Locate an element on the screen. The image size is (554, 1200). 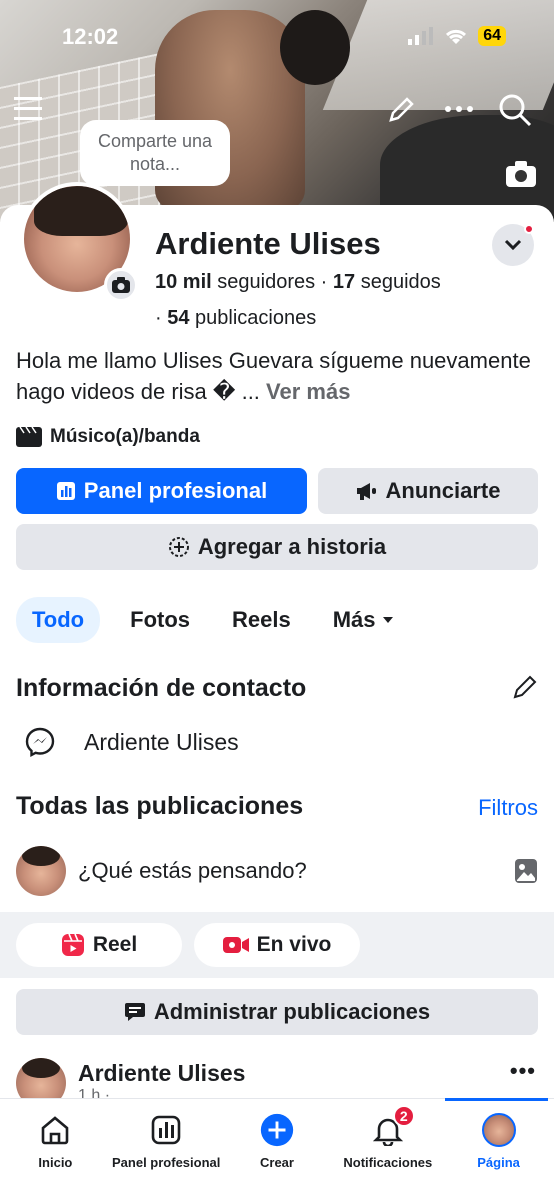
filters-link: Filtros is located at coordinates (508, 808).